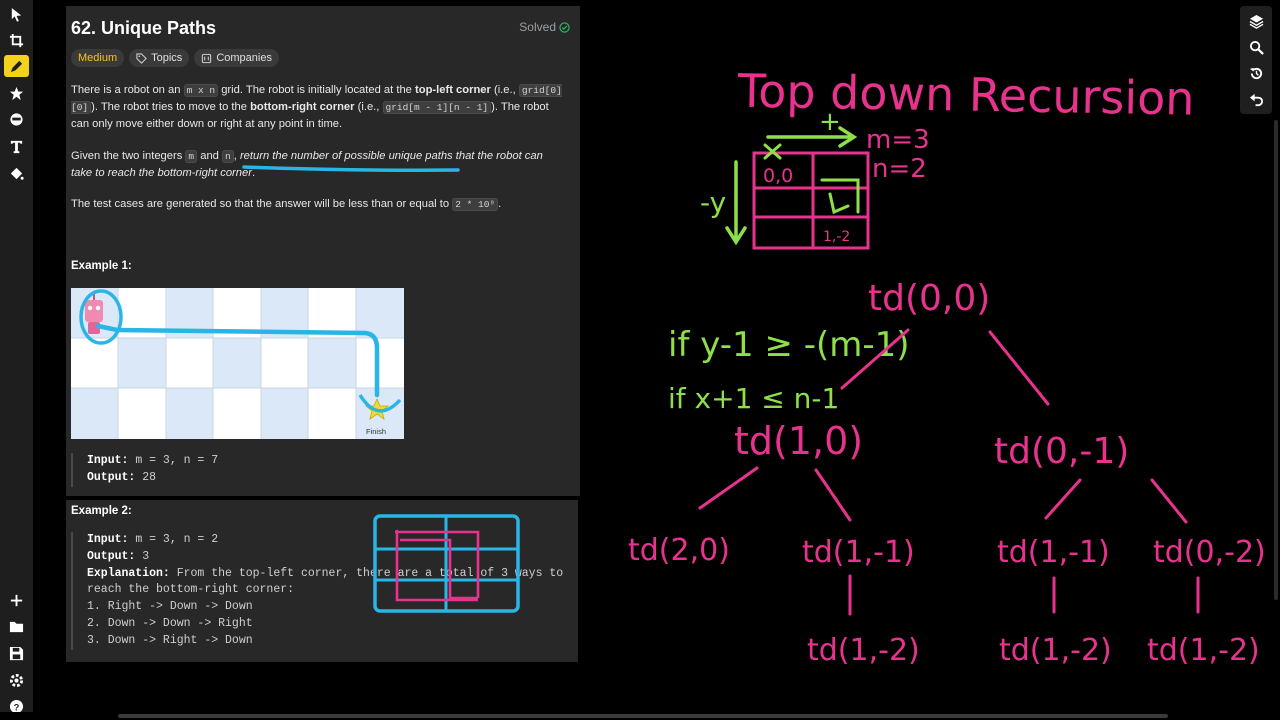  I want to click on sticker-tool-icon, so click(16, 119).